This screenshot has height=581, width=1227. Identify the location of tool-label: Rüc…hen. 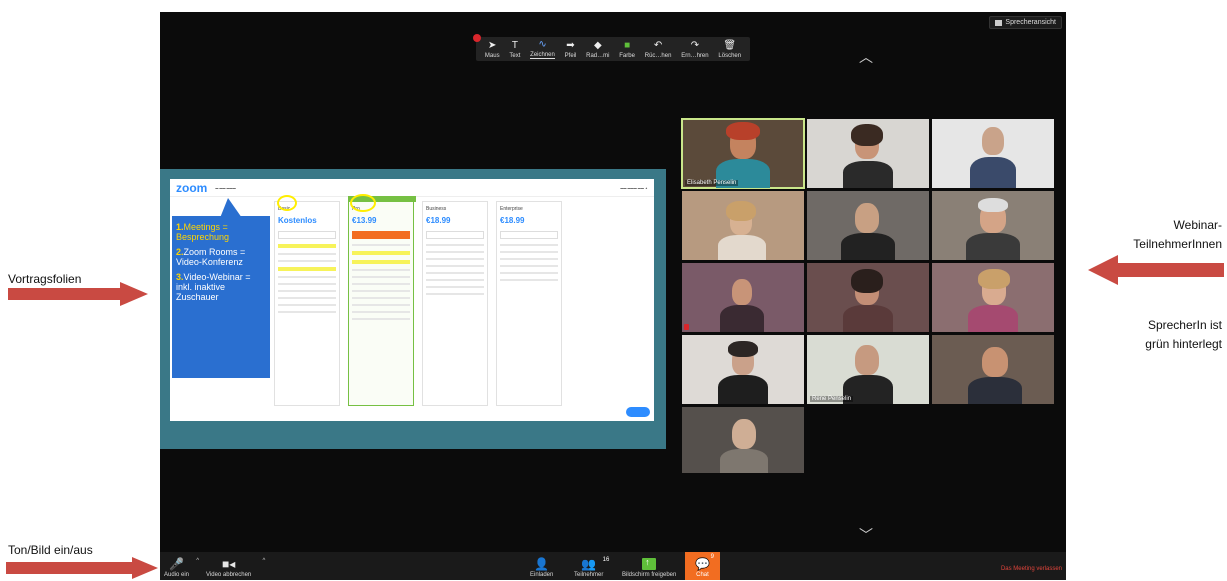
(658, 56).